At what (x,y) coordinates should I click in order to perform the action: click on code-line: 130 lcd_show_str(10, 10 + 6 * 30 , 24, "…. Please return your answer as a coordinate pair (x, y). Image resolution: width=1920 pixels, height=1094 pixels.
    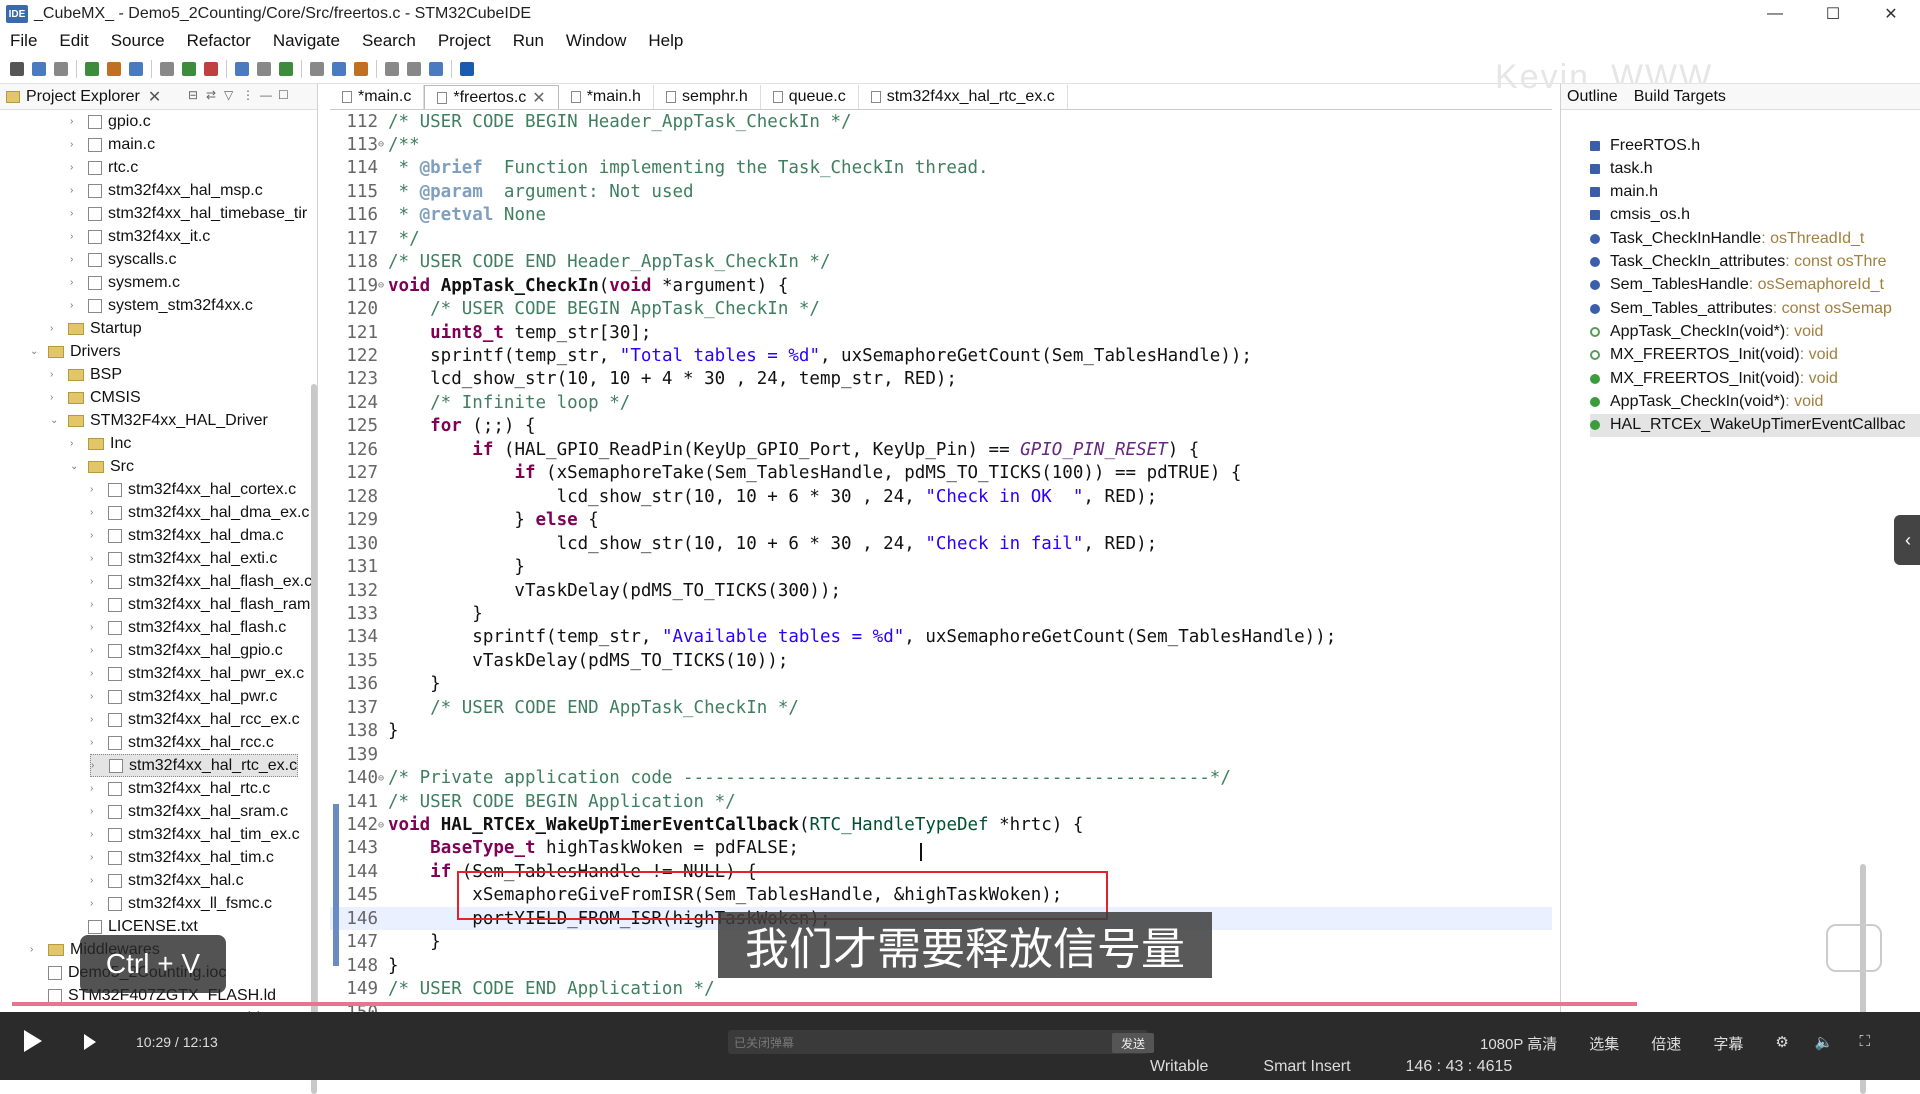
    Looking at the image, I should click on (941, 543).